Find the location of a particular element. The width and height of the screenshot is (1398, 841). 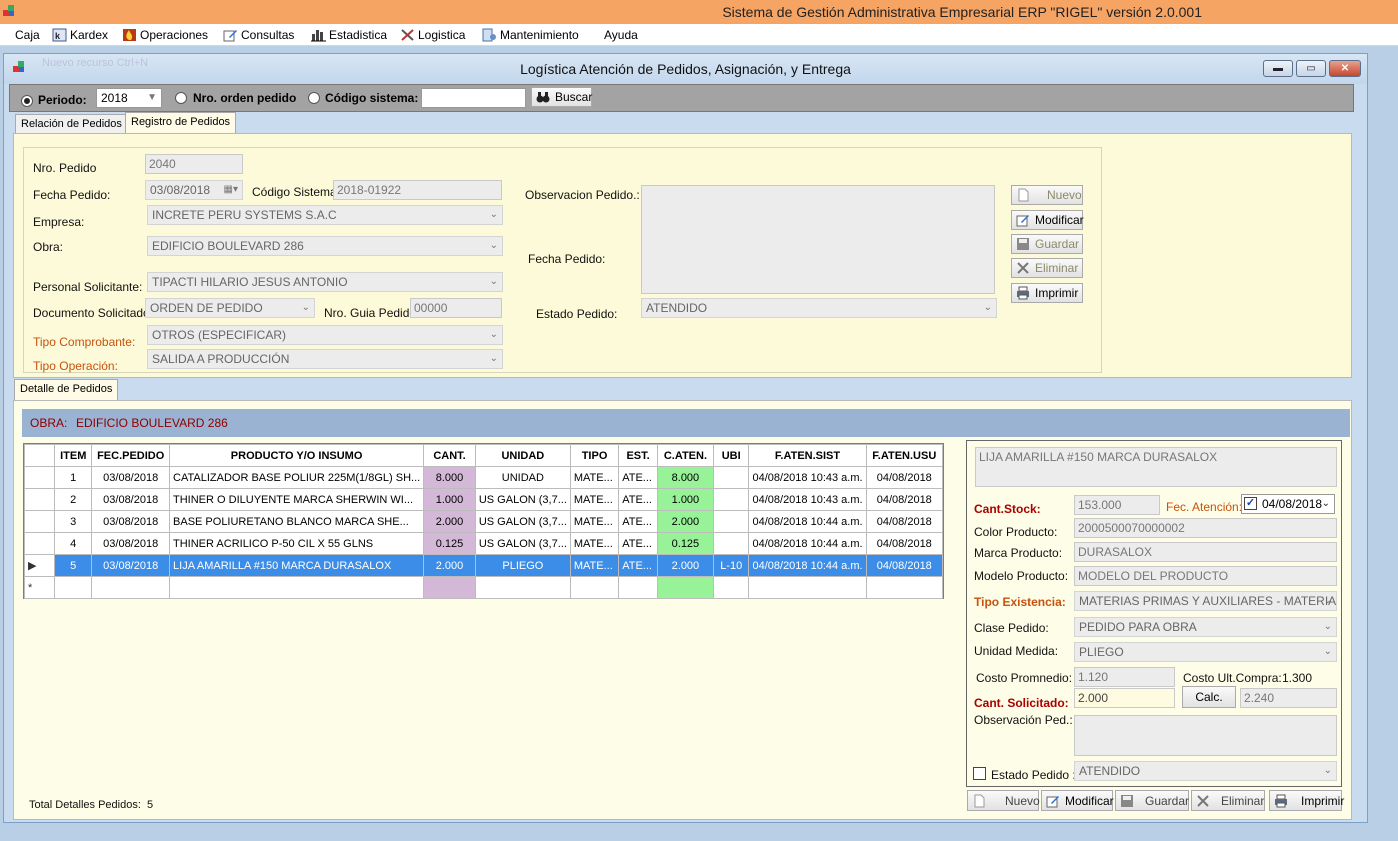

clase-pedido-select: PEDIDO PARA OBRA ⌄ is located at coordinates (1205, 627).